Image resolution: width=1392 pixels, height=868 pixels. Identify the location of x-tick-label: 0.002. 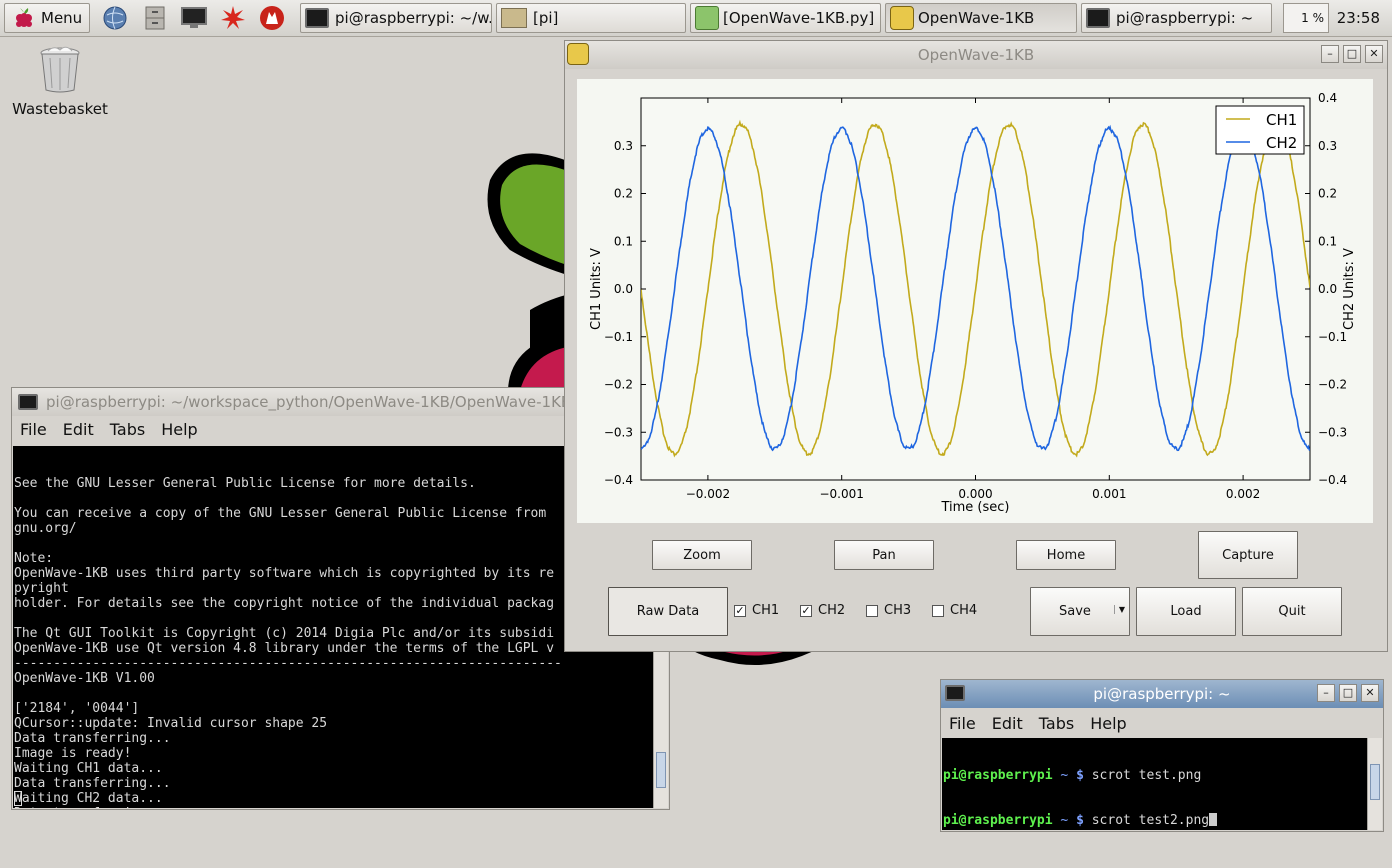
(1243, 494).